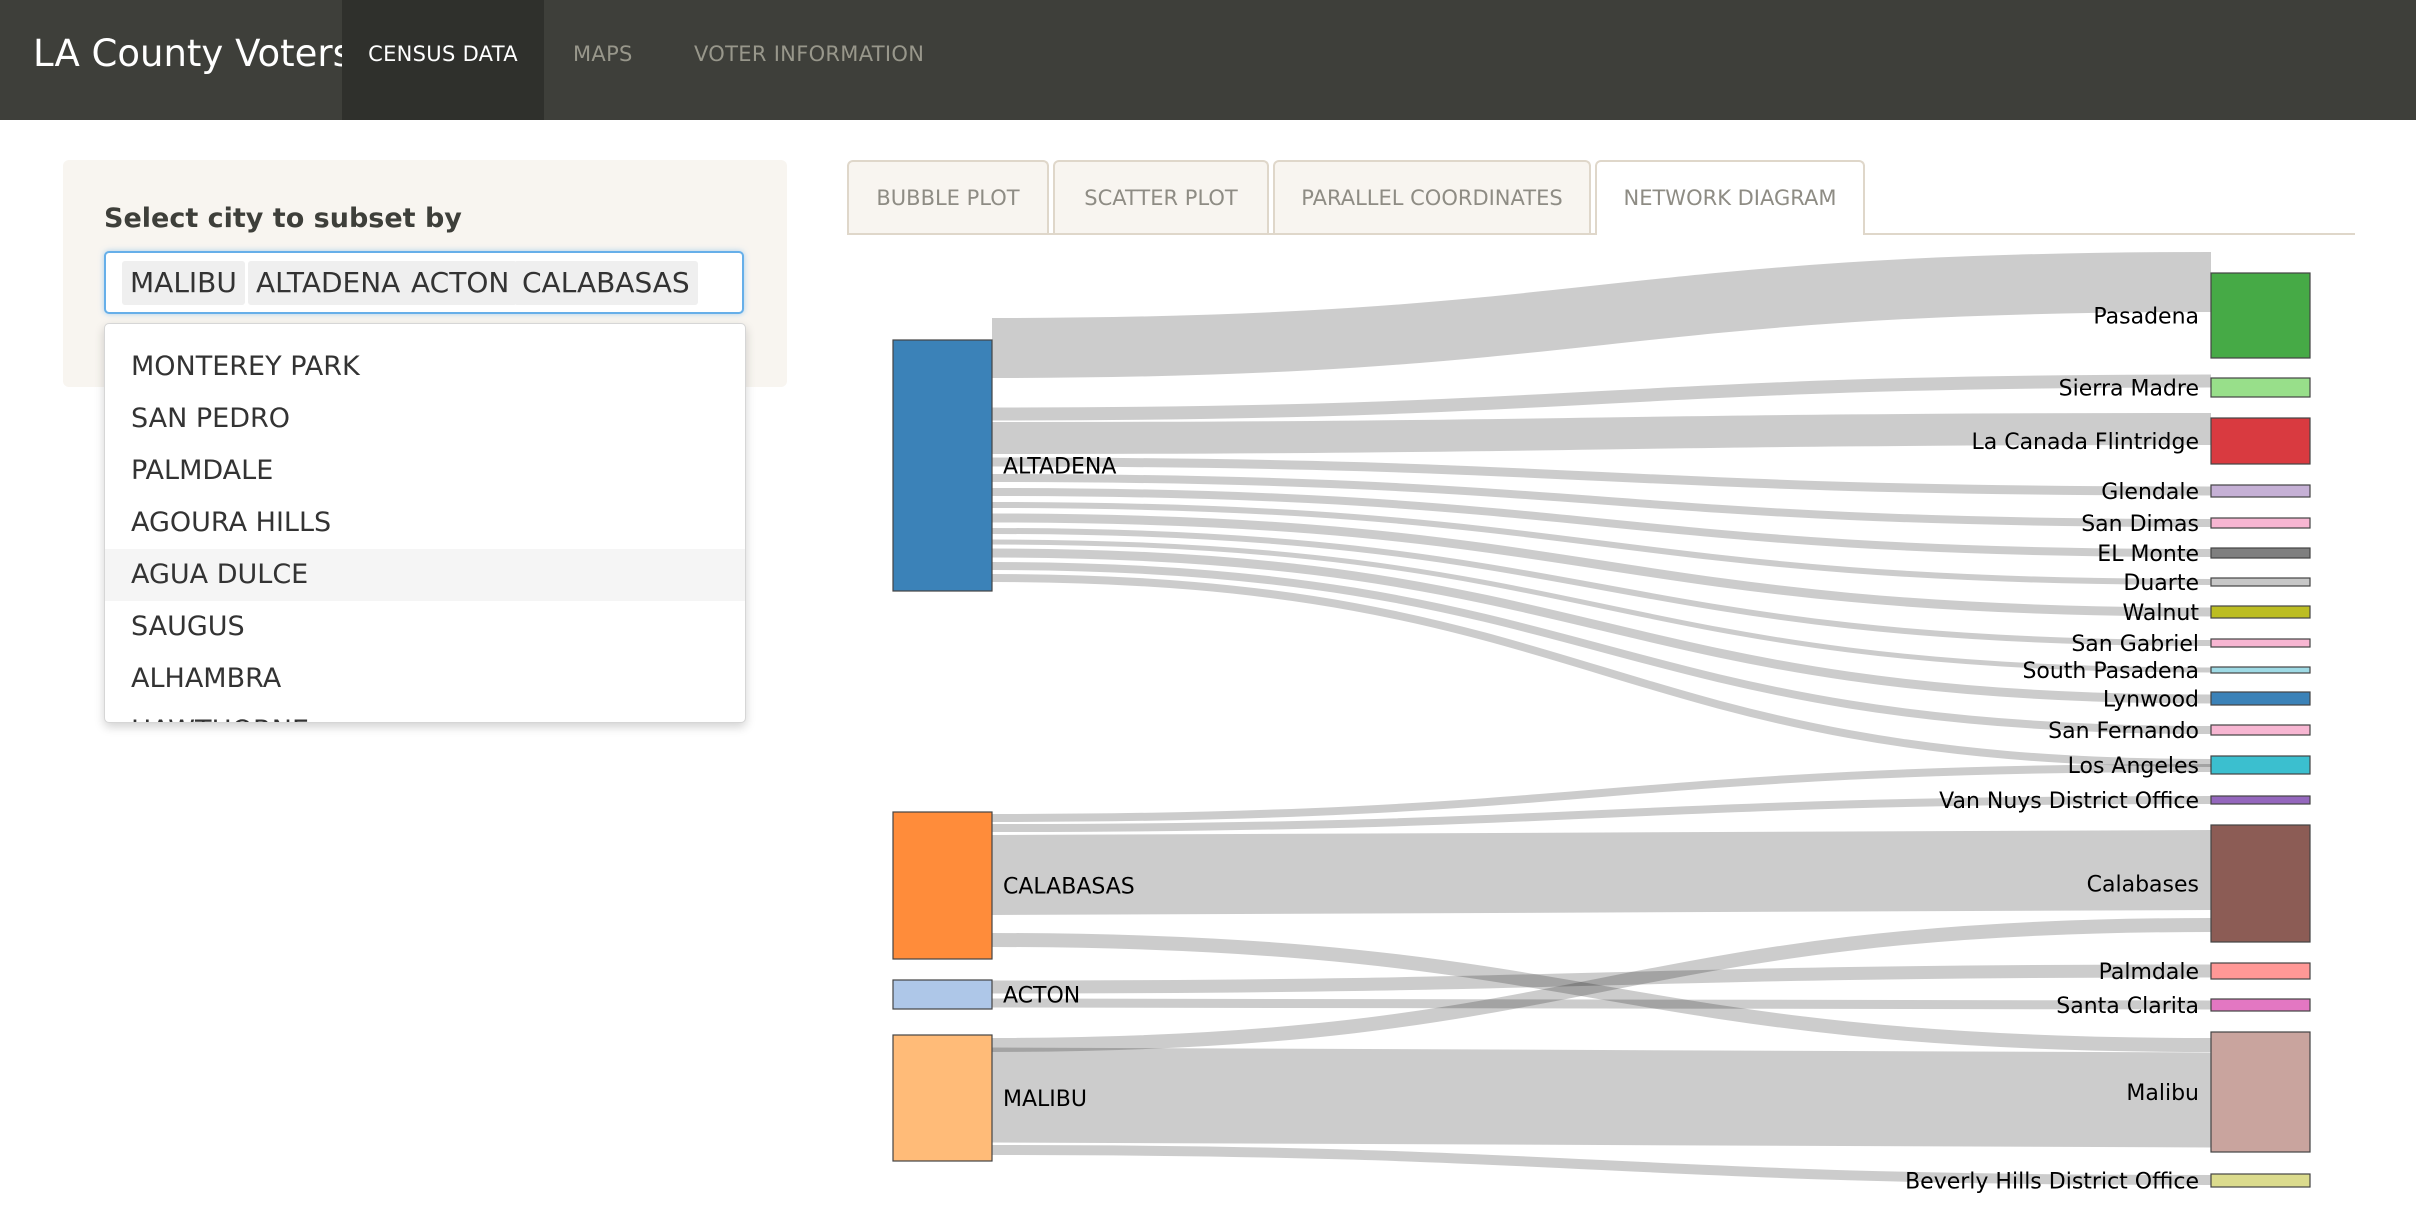 This screenshot has width=2416, height=1226. What do you see at coordinates (2123, 731) in the screenshot?
I see `target-node-label: San Fernando` at bounding box center [2123, 731].